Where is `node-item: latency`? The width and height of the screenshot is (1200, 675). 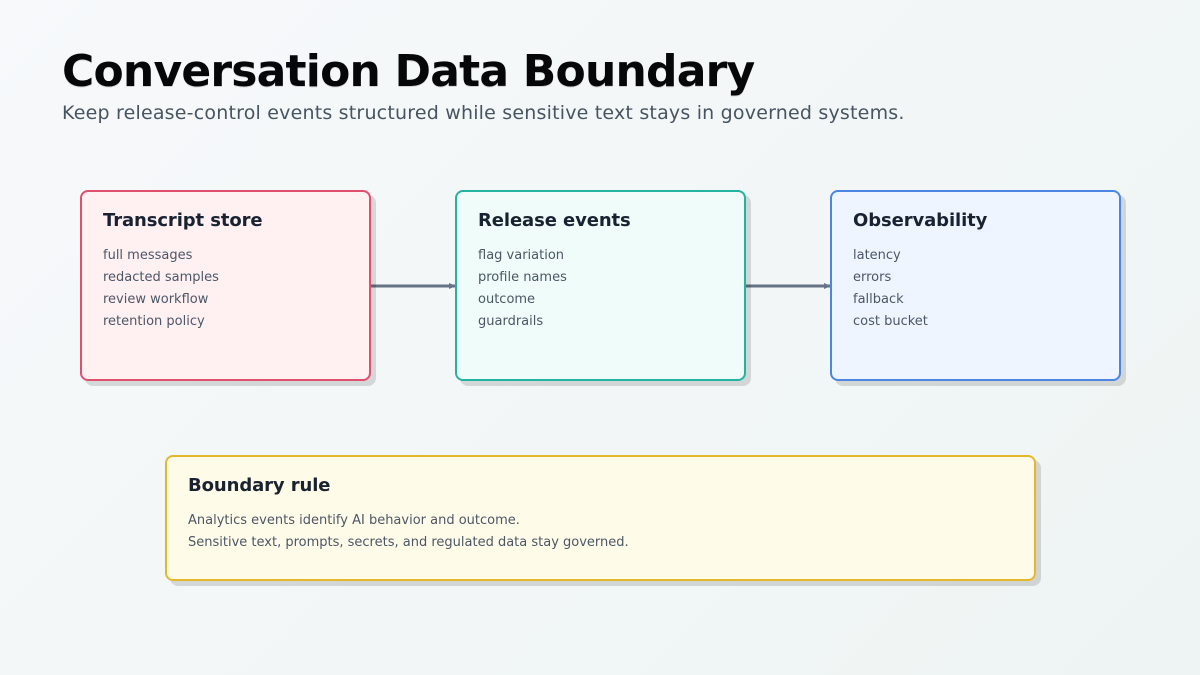
node-item: latency is located at coordinates (877, 255).